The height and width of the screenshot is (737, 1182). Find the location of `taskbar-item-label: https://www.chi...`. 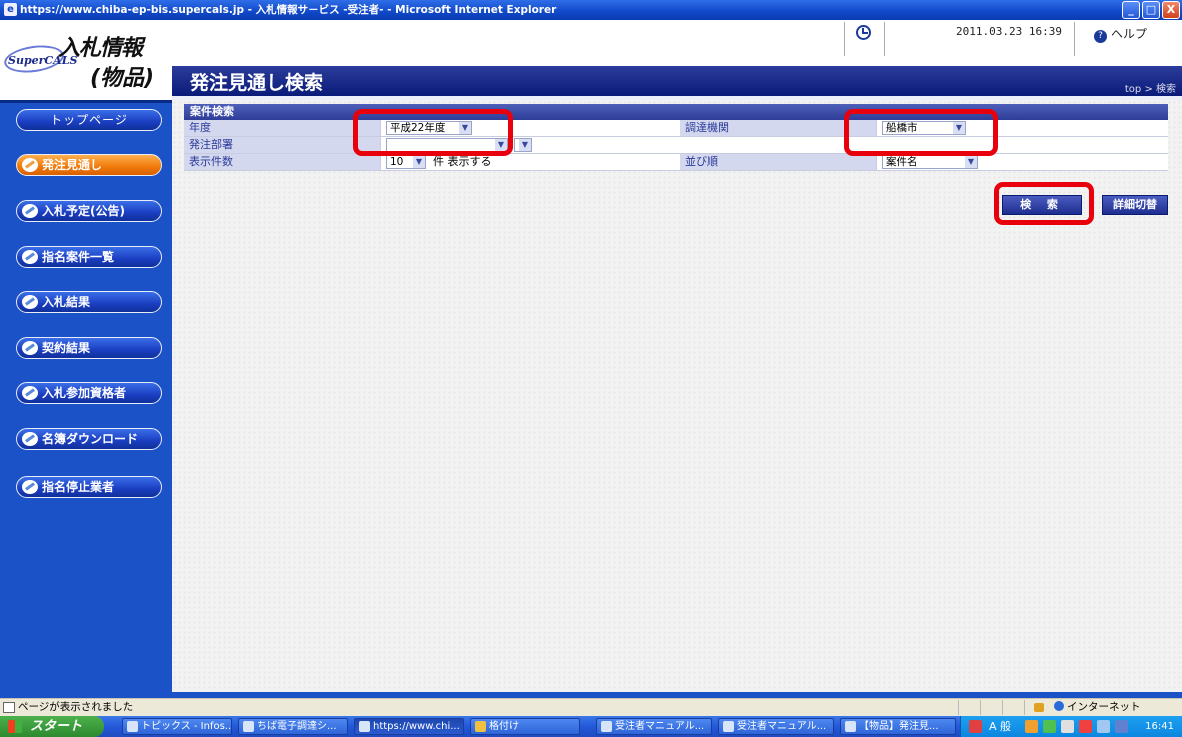

taskbar-item-label: https://www.chi... is located at coordinates (416, 726).